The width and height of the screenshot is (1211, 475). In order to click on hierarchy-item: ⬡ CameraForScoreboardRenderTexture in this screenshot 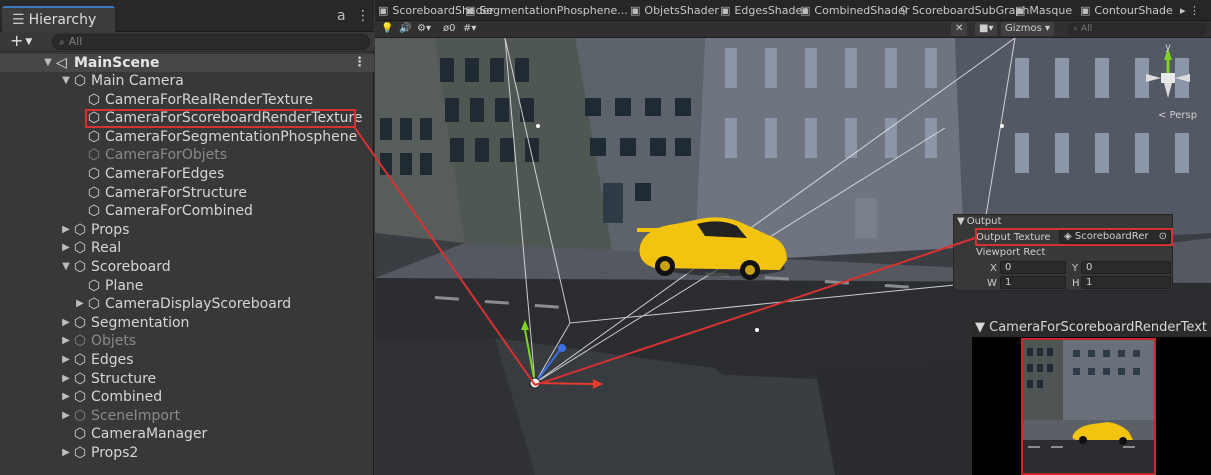, I will do `click(187, 118)`.